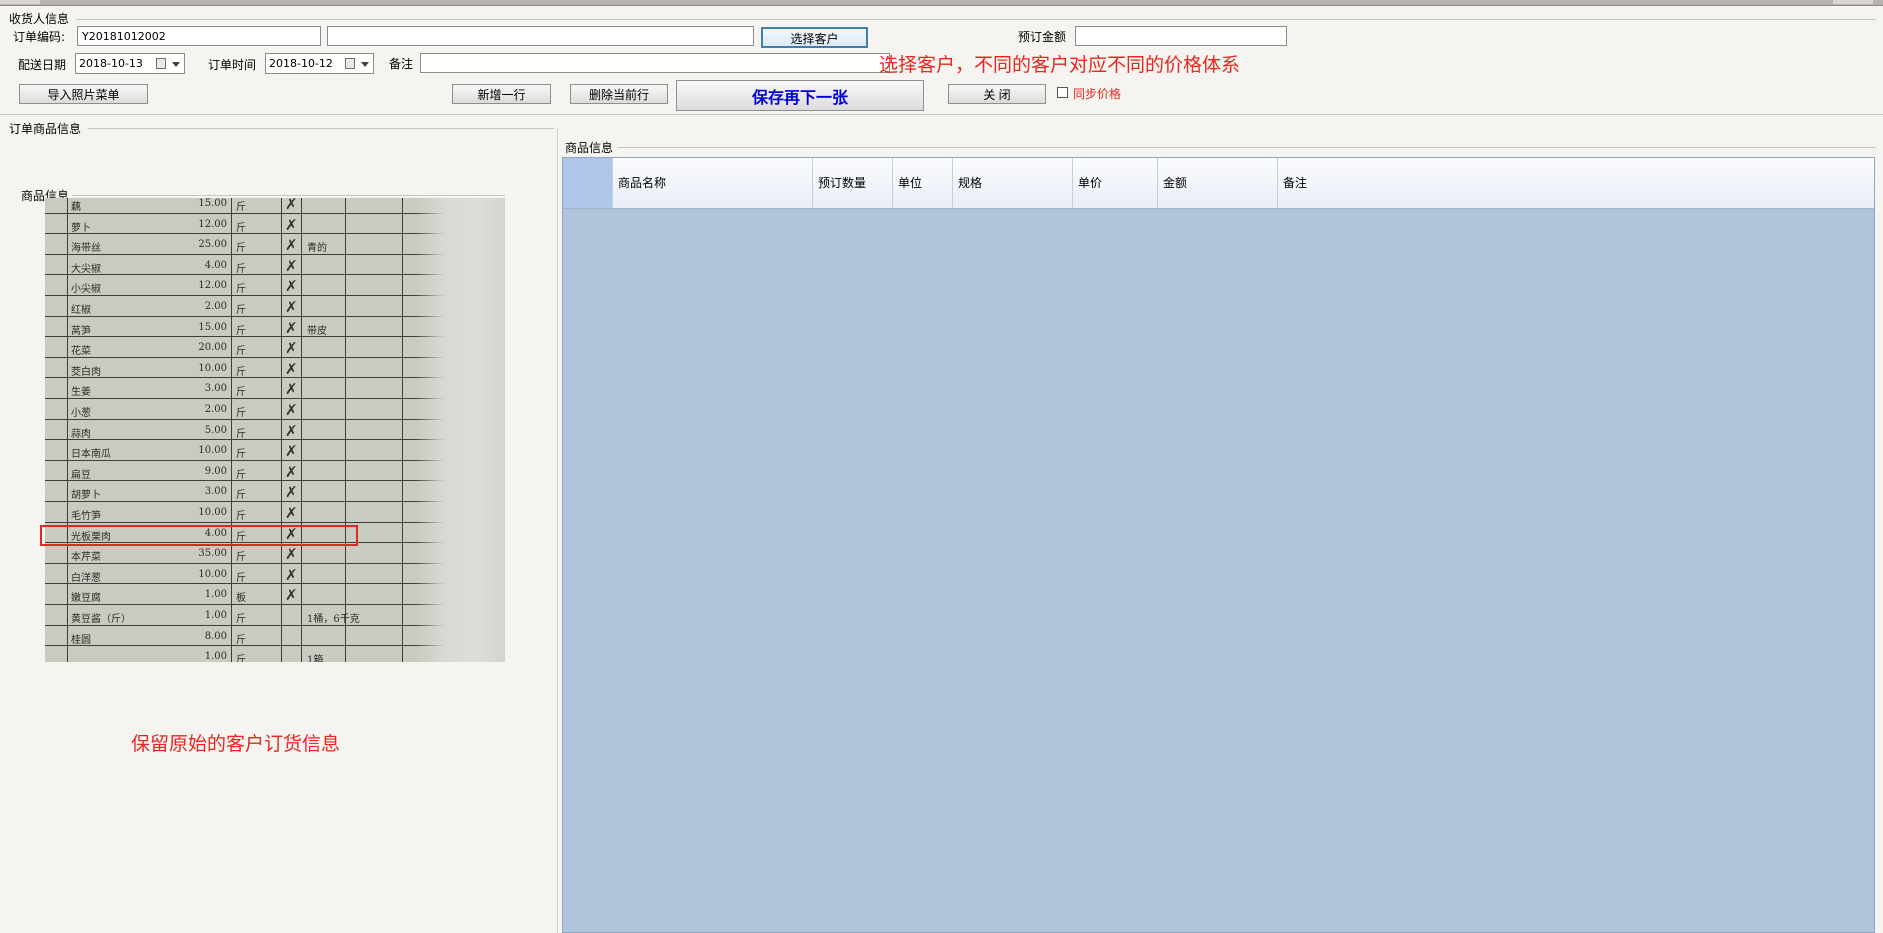 This screenshot has width=1883, height=933. What do you see at coordinates (814, 37) in the screenshot?
I see `select-customer-button: 选择客户` at bounding box center [814, 37].